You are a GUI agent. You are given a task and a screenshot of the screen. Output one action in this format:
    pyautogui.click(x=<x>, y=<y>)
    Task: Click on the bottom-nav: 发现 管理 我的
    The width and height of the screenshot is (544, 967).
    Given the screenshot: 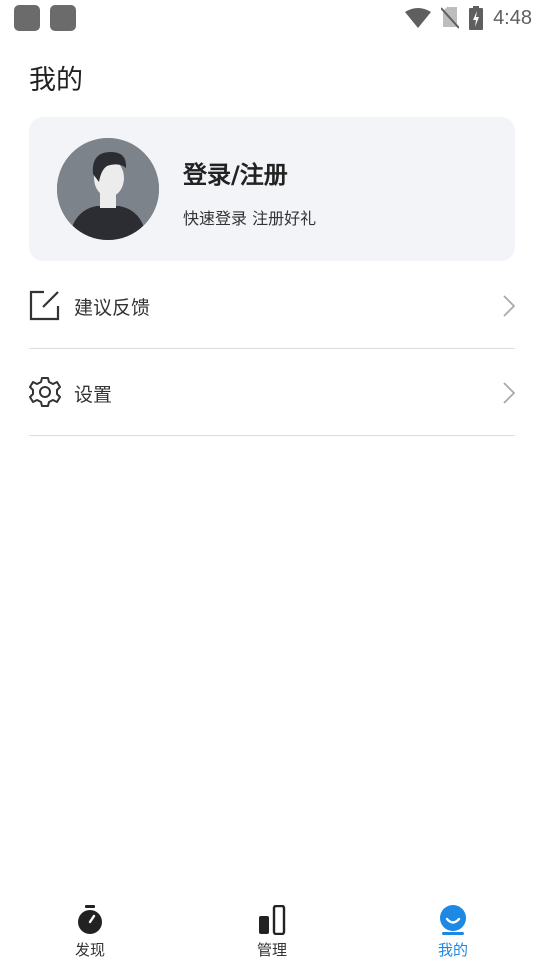 What is the action you would take?
    pyautogui.click(x=272, y=931)
    